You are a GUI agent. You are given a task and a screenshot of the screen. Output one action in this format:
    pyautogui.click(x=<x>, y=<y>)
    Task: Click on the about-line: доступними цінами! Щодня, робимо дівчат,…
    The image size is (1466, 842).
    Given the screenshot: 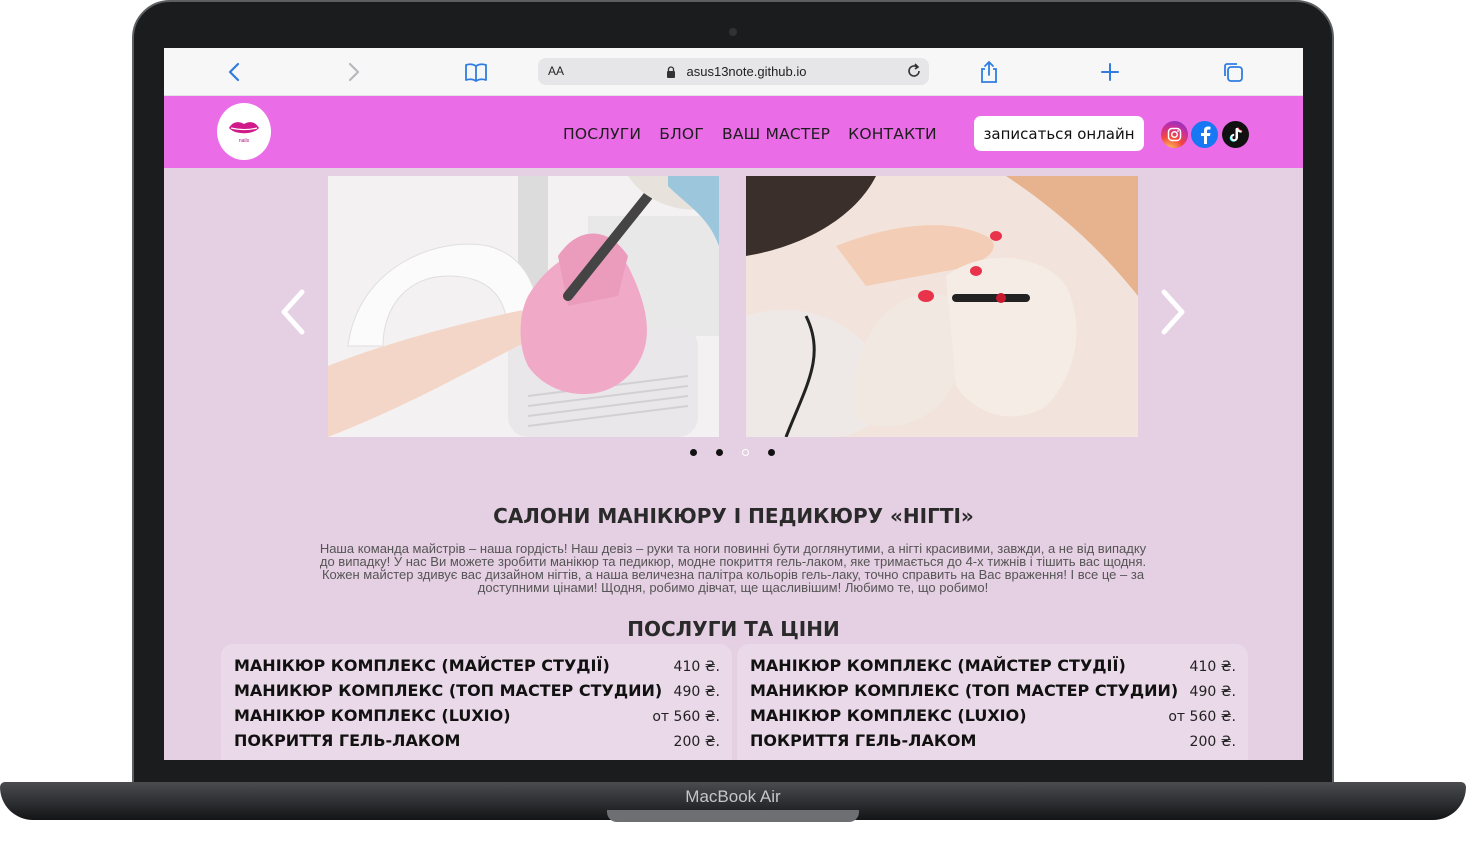 What is the action you would take?
    pyautogui.click(x=733, y=587)
    